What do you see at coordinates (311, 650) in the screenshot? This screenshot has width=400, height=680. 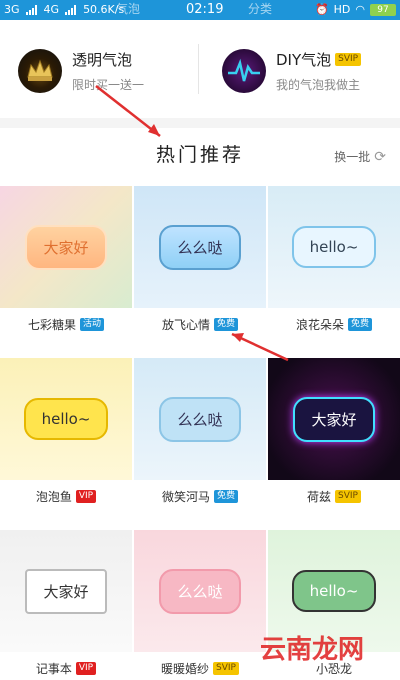 I see `watermark: 云南龙网` at bounding box center [311, 650].